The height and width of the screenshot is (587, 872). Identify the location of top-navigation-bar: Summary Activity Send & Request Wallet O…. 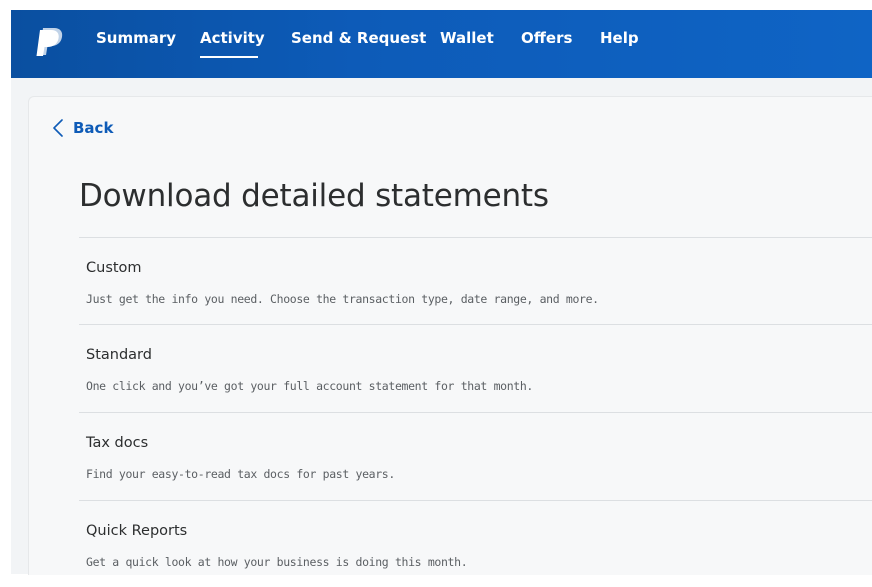
(441, 44).